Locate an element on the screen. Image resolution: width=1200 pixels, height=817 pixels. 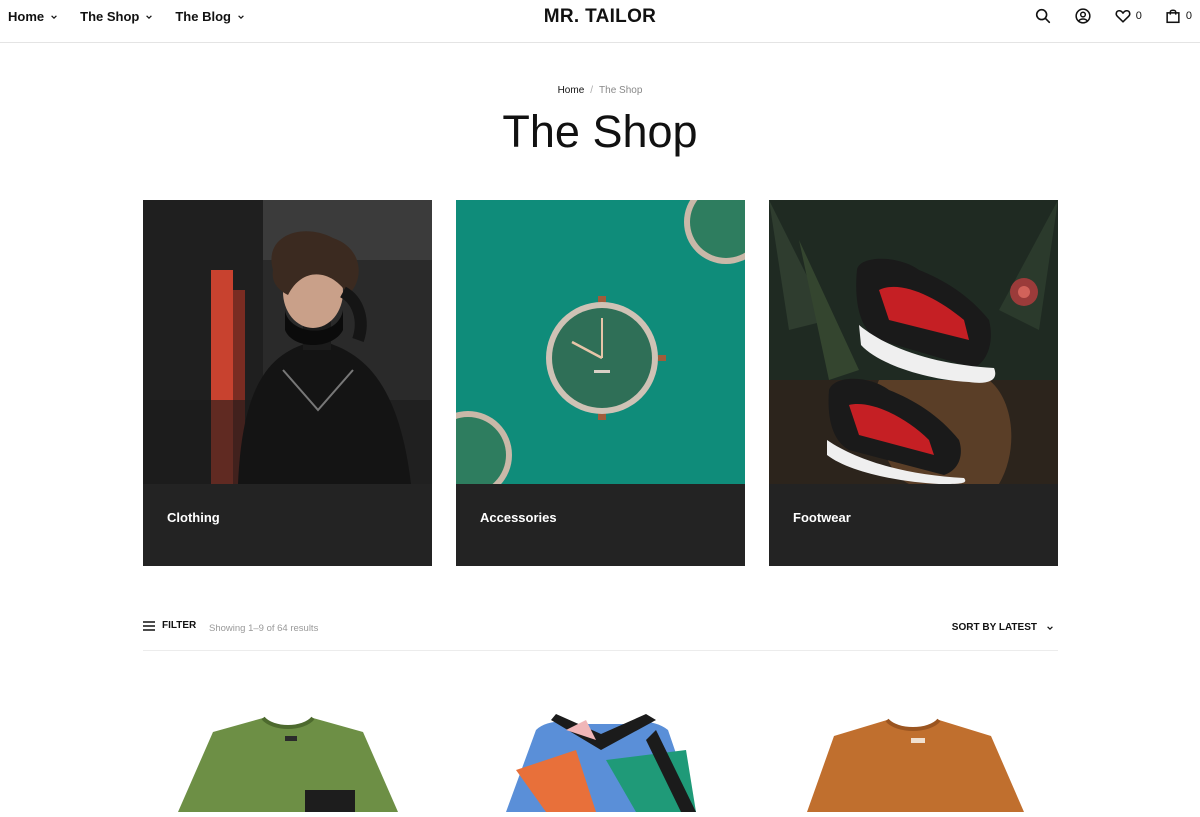
account-button is located at coordinates (1083, 16).